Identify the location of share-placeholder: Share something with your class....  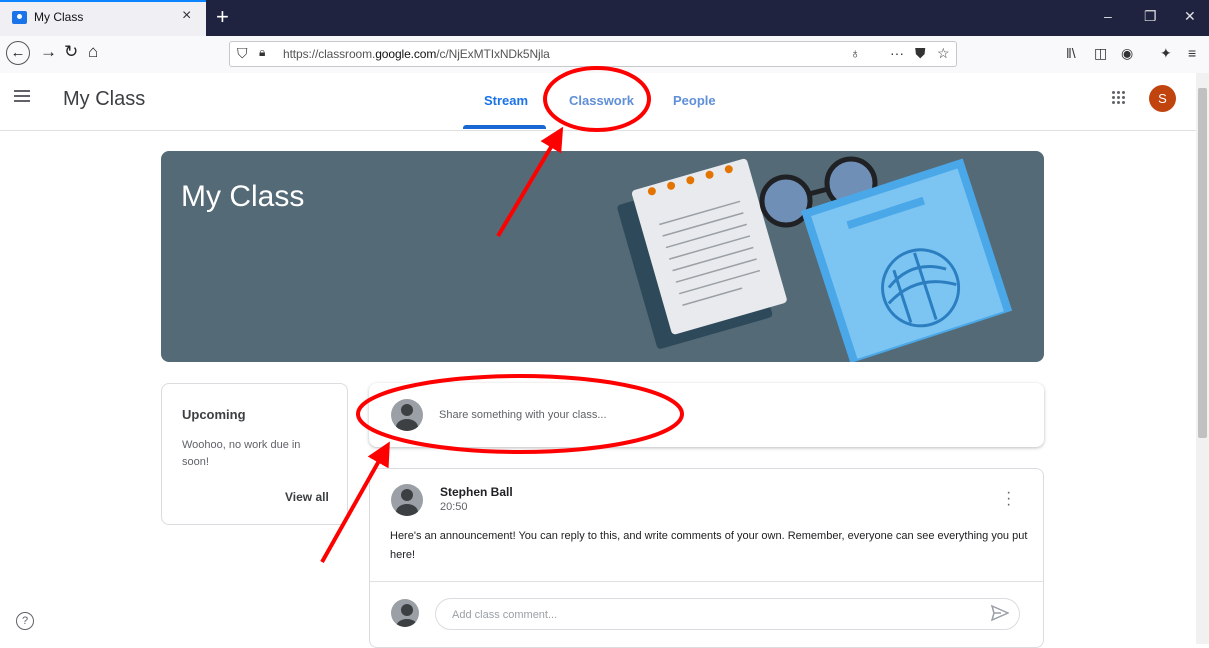
(523, 415).